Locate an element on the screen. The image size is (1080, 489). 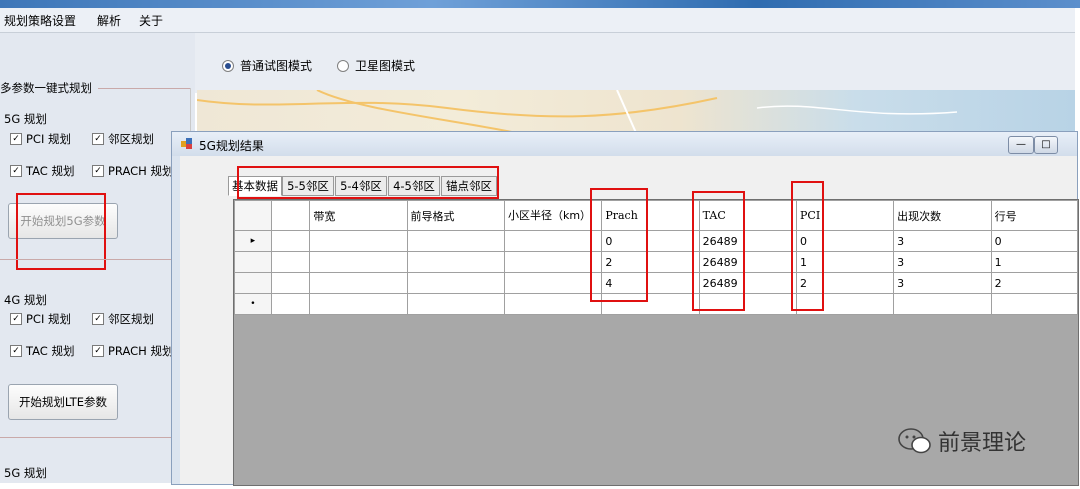
map-roads is located at coordinates (577, 112).